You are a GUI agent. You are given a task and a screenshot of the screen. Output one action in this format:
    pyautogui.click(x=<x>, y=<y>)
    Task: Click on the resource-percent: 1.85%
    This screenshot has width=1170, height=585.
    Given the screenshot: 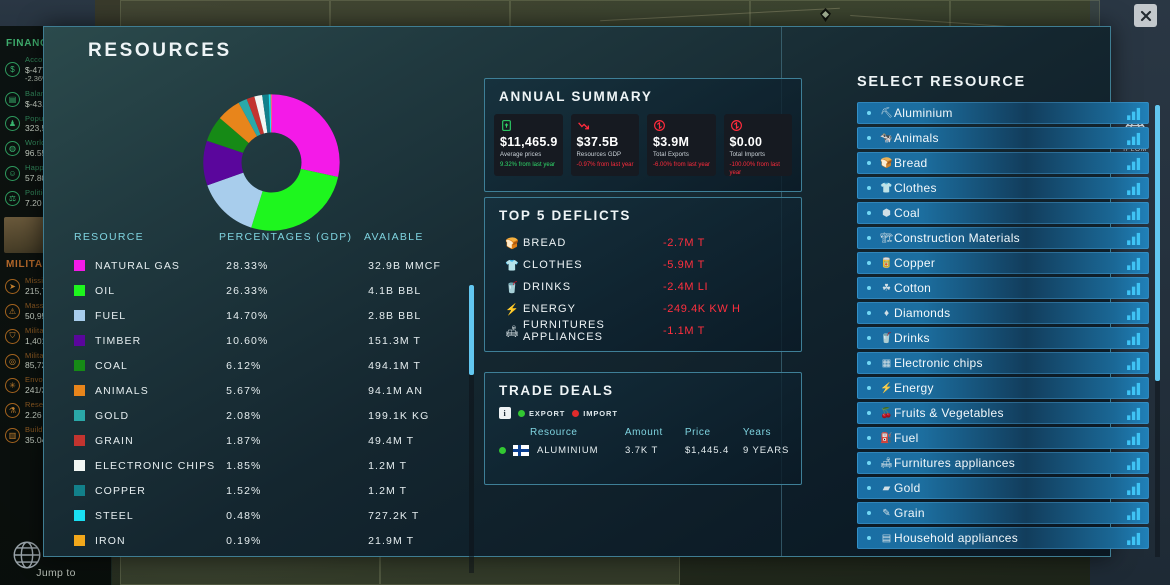 What is the action you would take?
    pyautogui.click(x=244, y=465)
    